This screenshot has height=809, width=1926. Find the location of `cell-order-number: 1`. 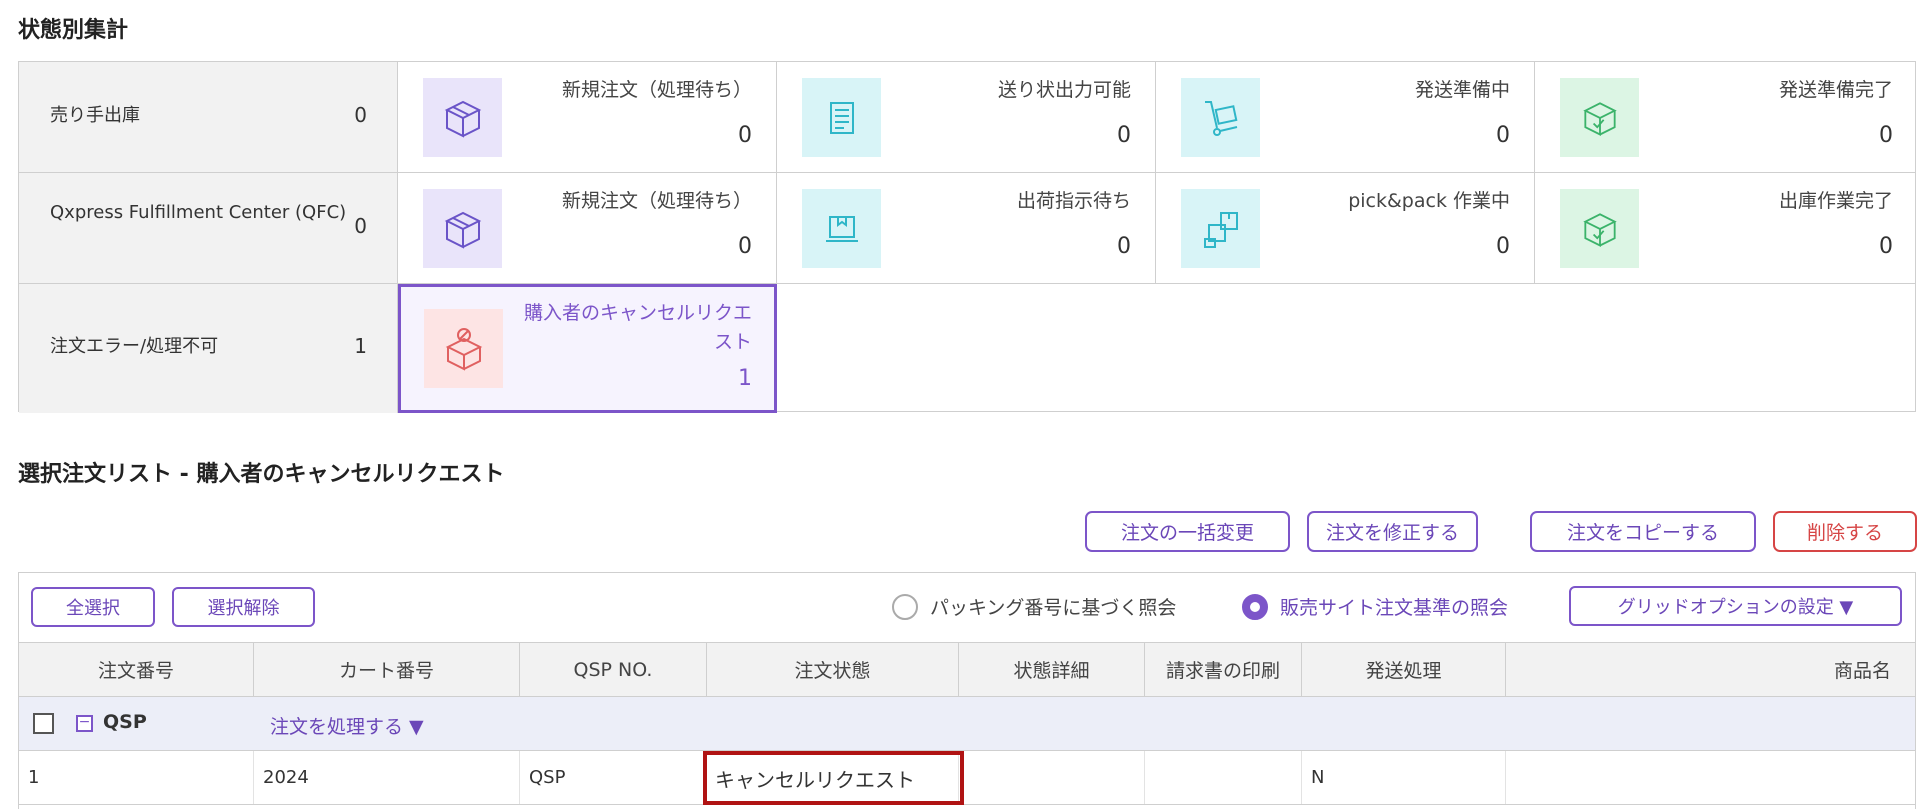

cell-order-number: 1 is located at coordinates (136, 777).